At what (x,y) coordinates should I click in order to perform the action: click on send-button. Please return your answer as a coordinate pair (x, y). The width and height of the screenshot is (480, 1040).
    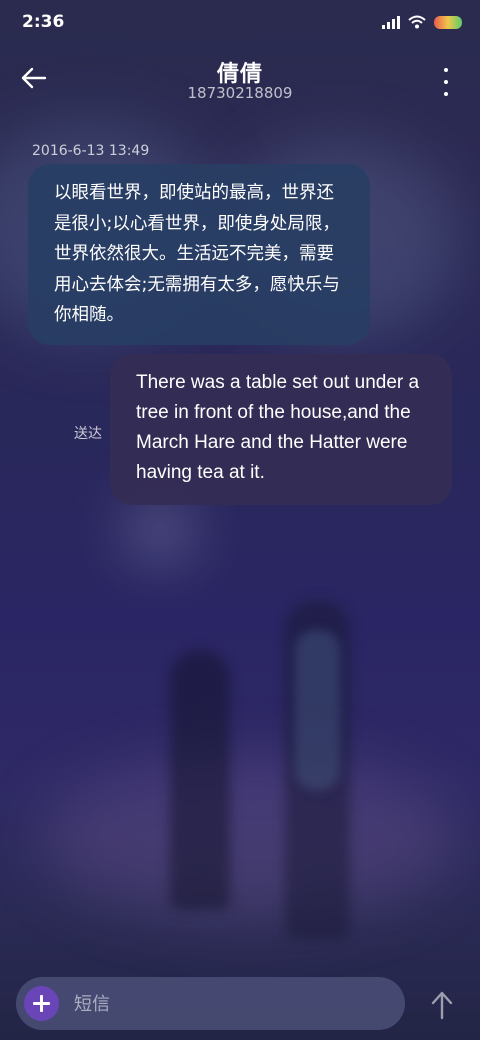
    Looking at the image, I should click on (442, 1005).